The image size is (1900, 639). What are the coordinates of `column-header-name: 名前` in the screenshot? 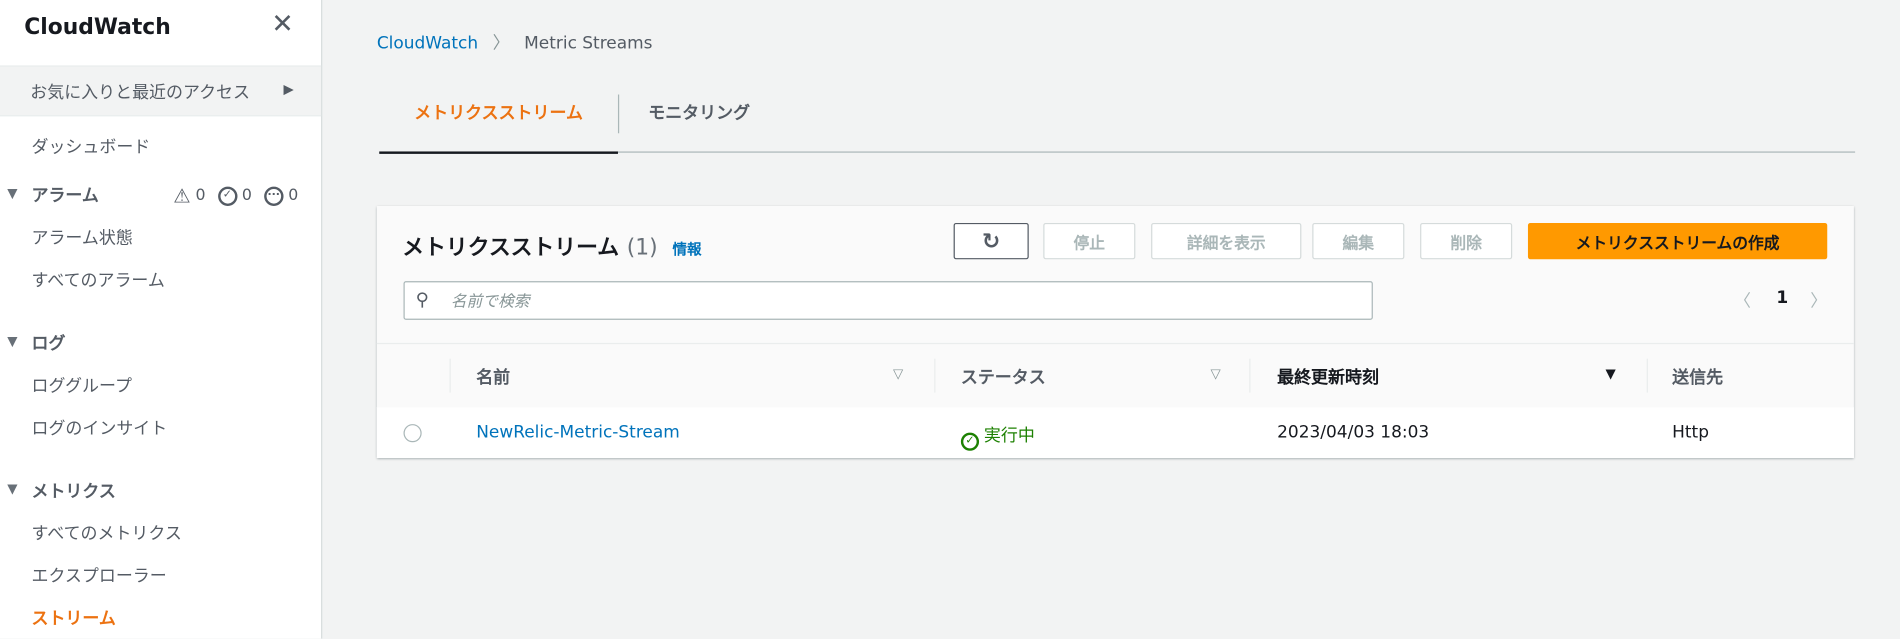 It's located at (493, 377).